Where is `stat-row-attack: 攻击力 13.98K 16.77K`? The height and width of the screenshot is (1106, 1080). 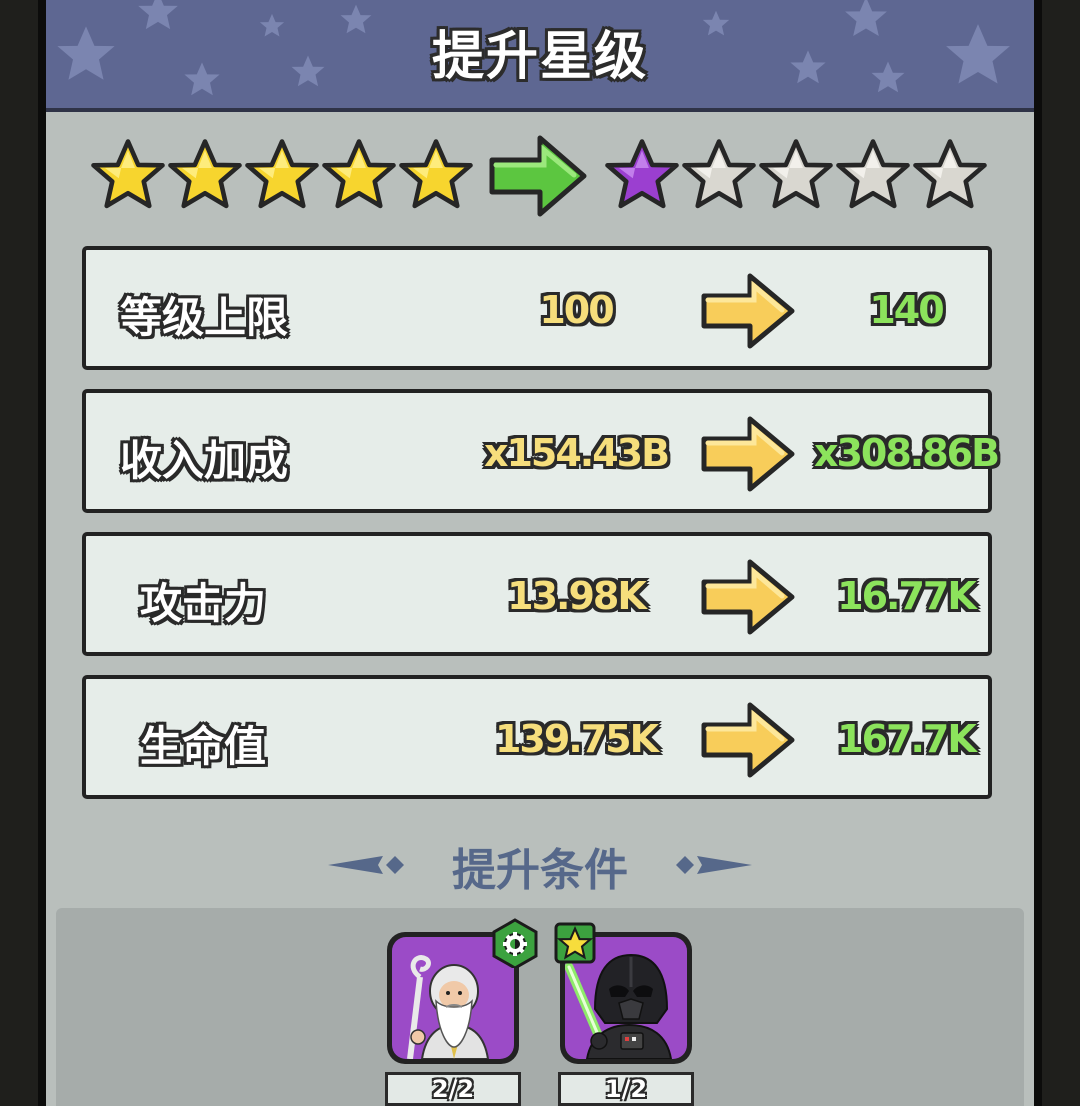
stat-row-attack: 攻击力 13.98K 16.77K is located at coordinates (537, 594).